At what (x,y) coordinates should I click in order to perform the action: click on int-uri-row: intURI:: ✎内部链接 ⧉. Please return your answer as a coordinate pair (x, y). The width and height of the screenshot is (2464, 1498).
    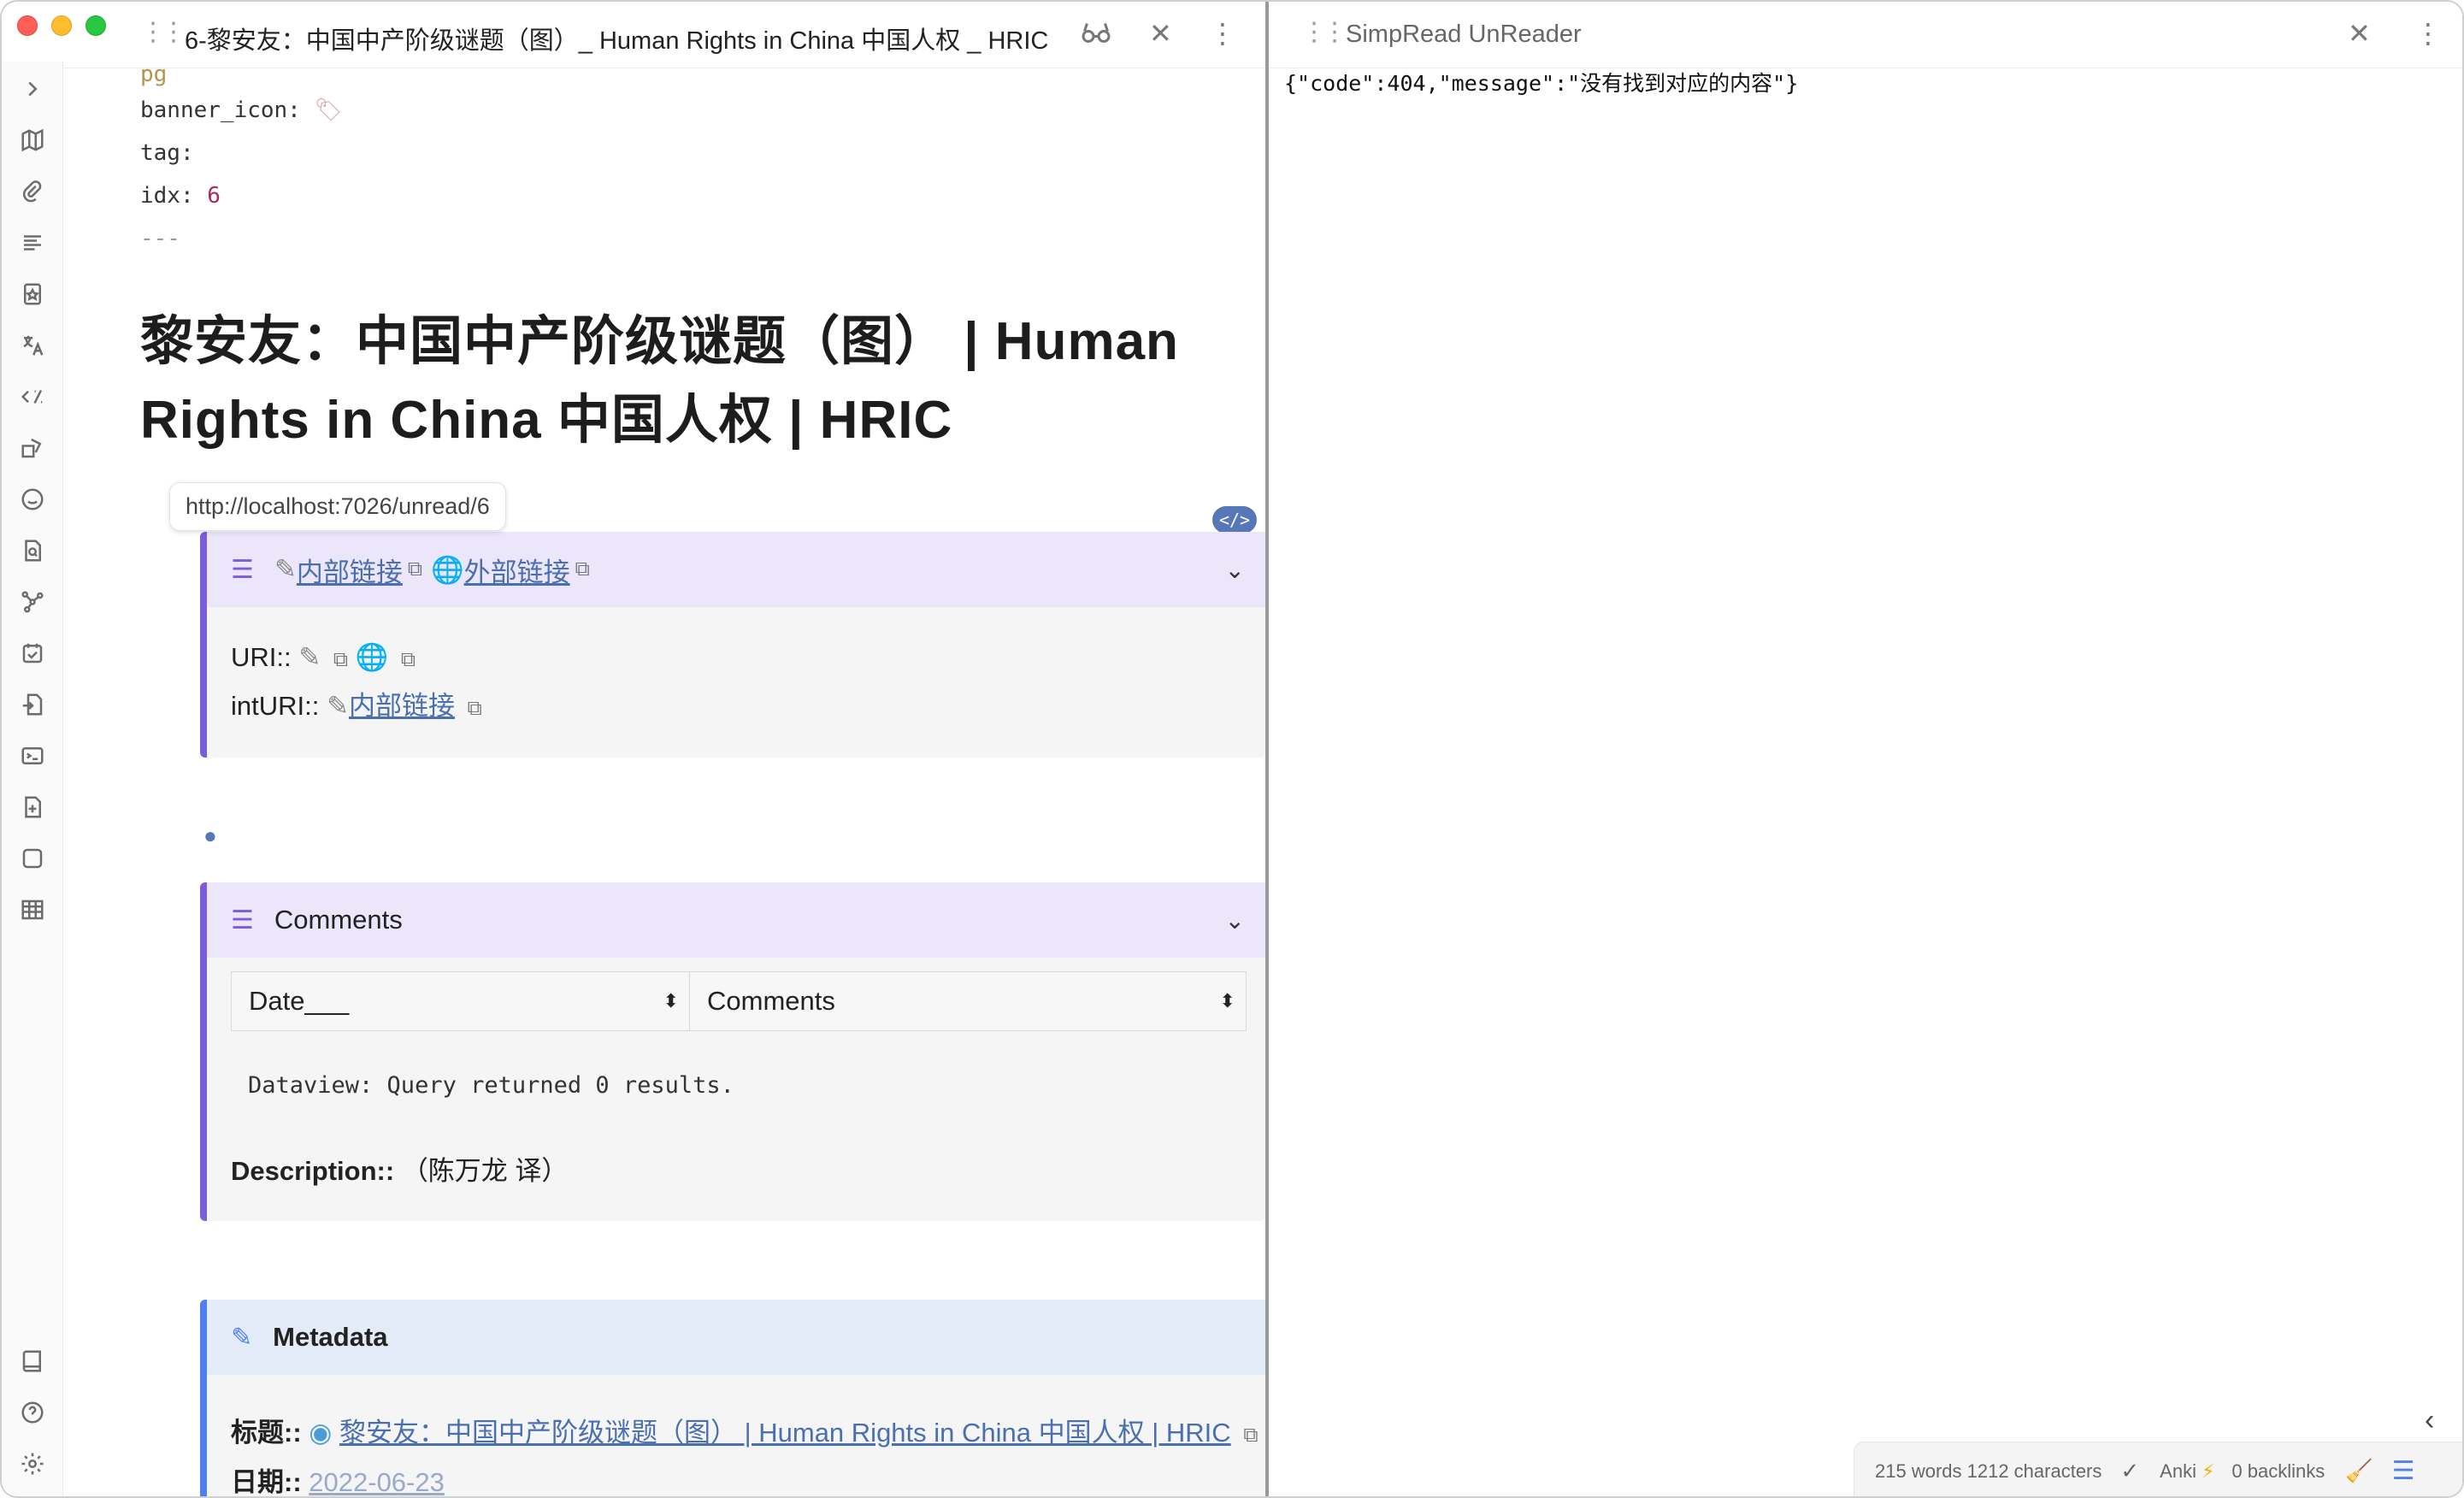
    Looking at the image, I should click on (356, 703).